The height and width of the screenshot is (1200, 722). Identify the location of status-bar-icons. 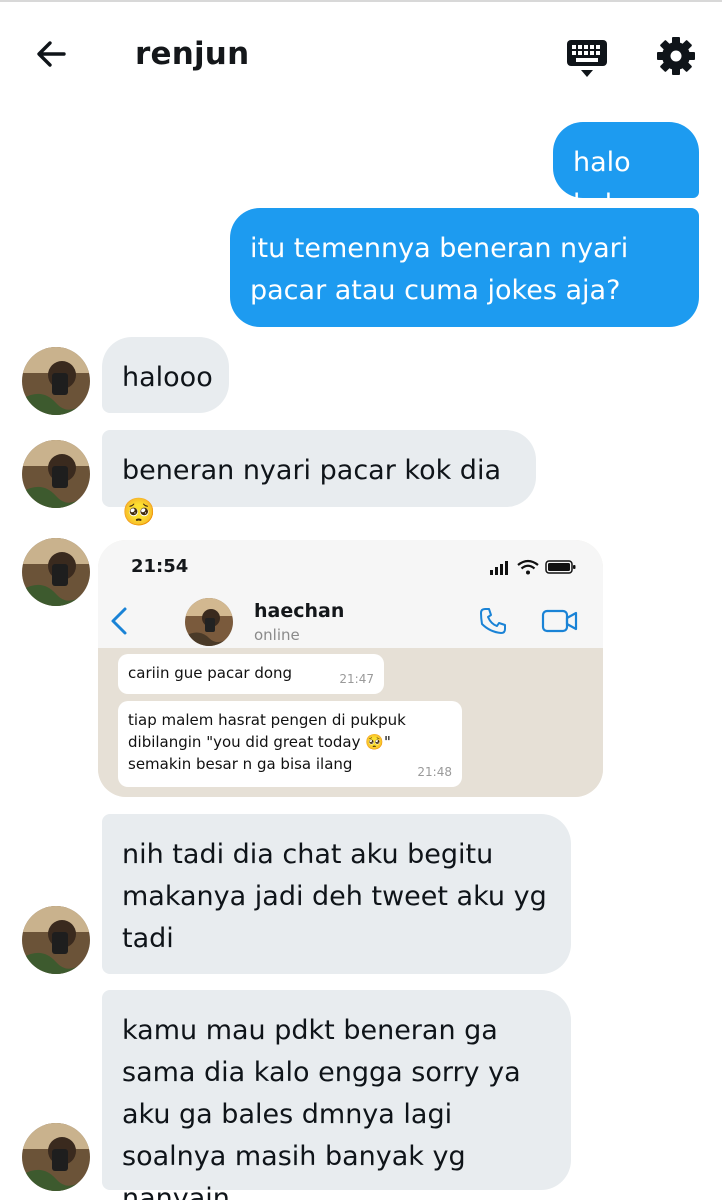
(533, 567).